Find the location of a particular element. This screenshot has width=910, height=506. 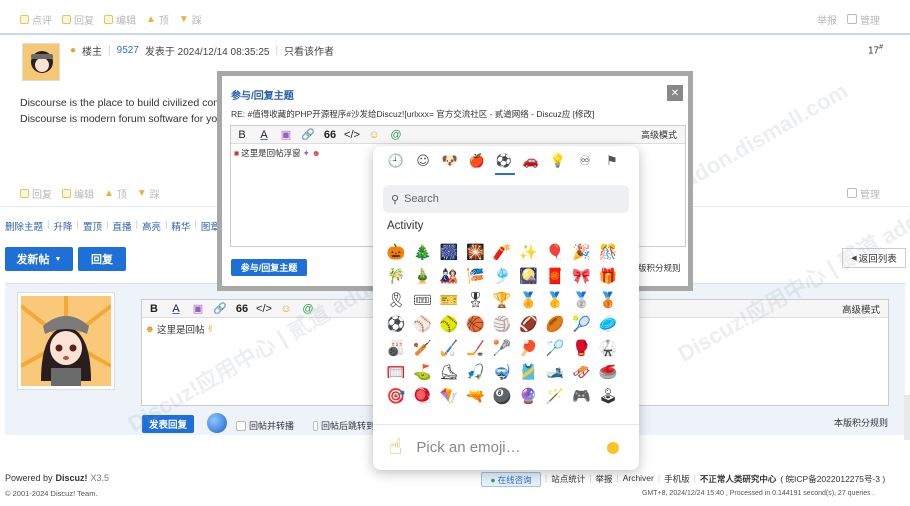

emoji-cell: 🏐 is located at coordinates (502, 324).